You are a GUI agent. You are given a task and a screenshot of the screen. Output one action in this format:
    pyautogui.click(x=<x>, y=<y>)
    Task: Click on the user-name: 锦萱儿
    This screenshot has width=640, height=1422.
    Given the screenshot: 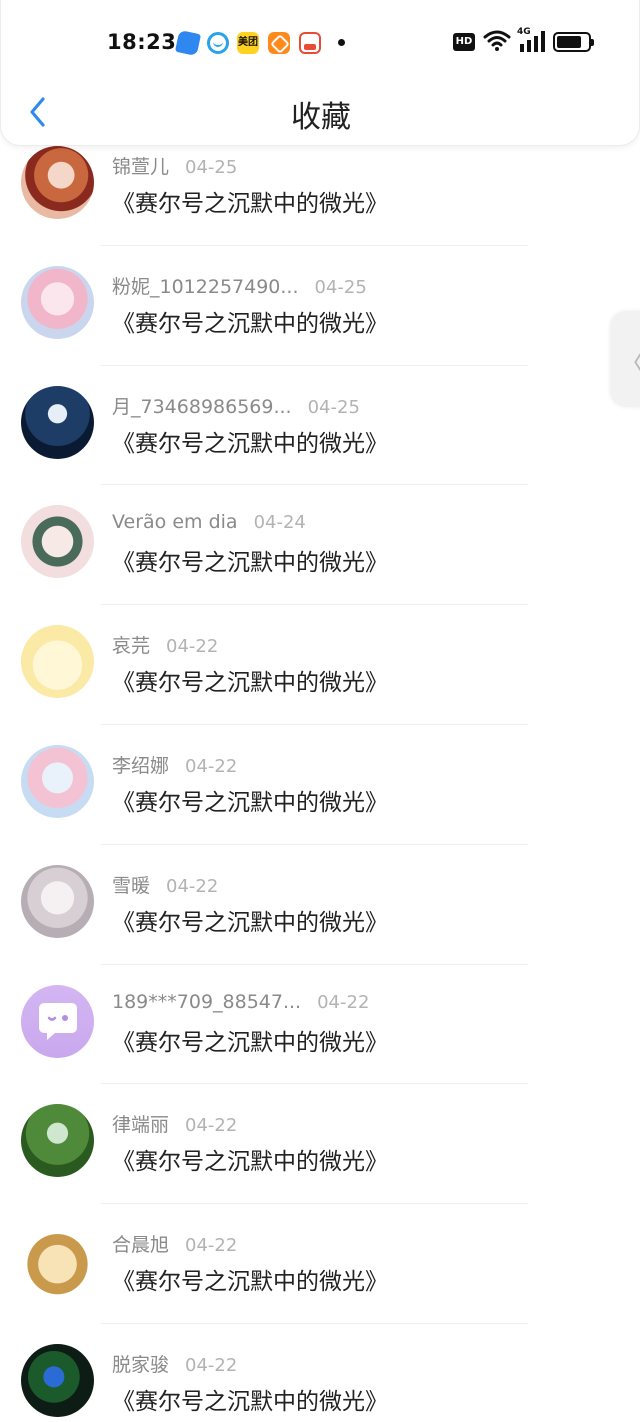 What is the action you would take?
    pyautogui.click(x=140, y=167)
    